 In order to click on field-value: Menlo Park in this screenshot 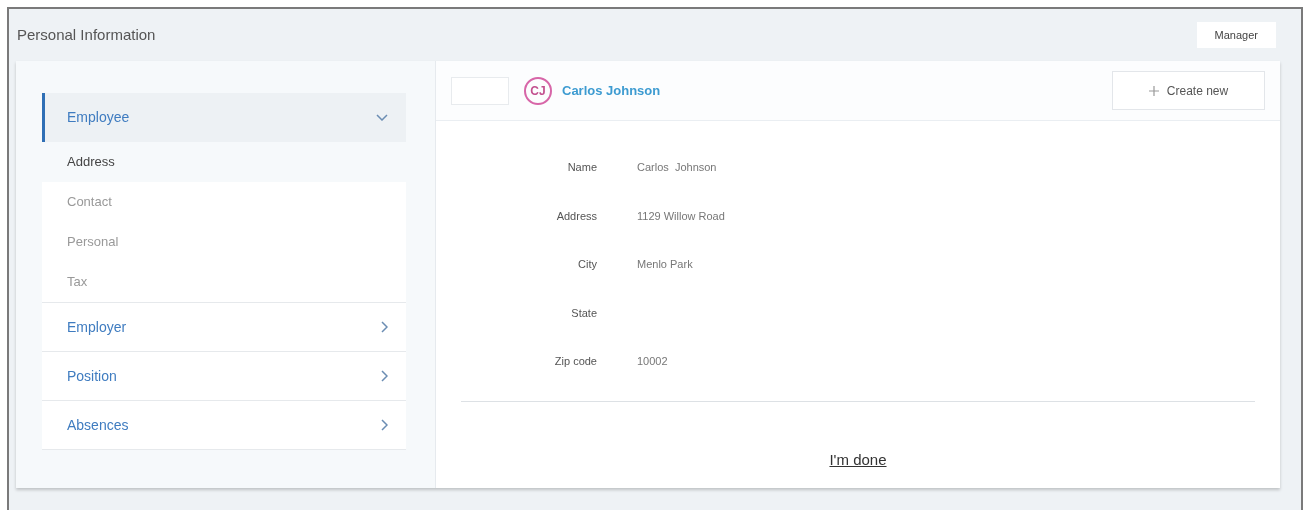, I will do `click(665, 264)`.